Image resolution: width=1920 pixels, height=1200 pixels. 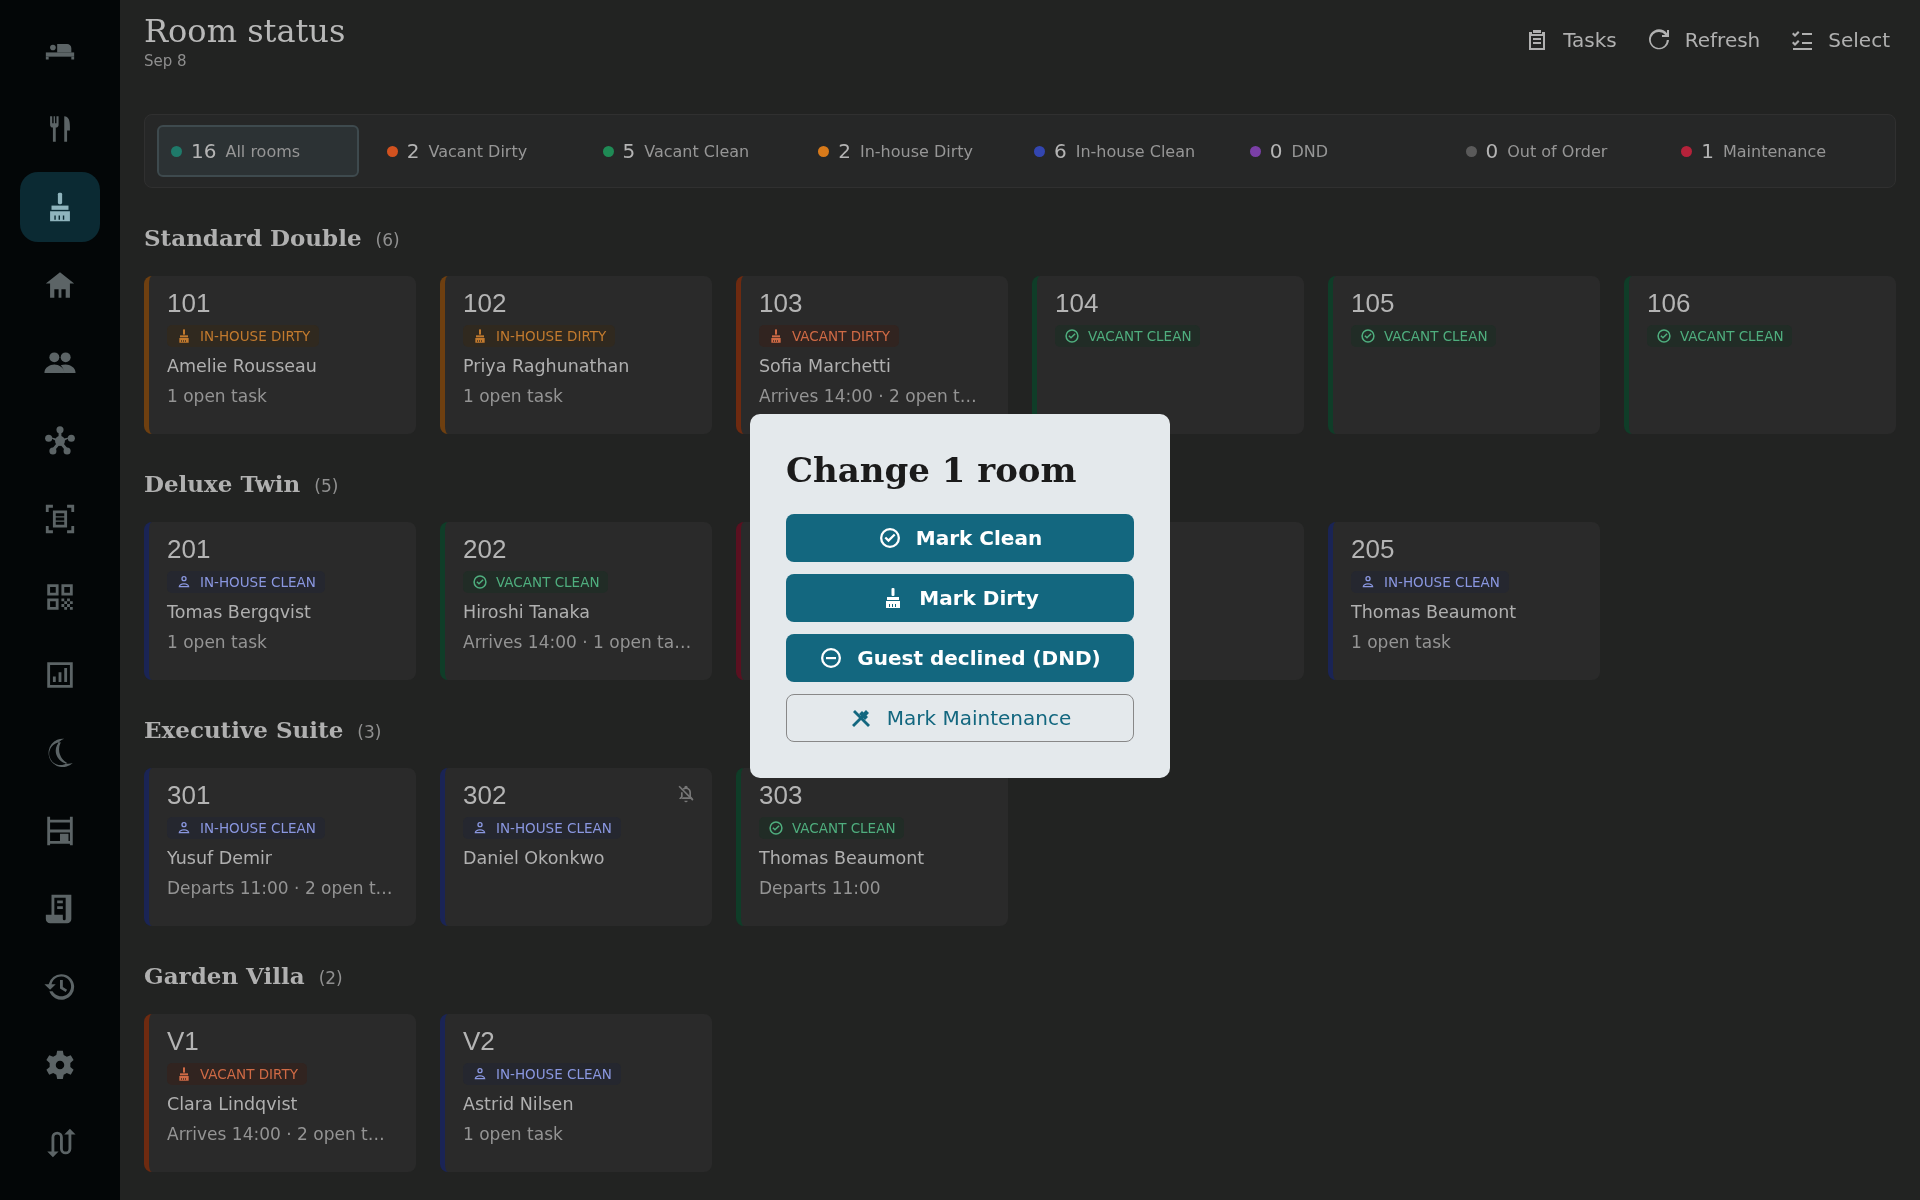 What do you see at coordinates (1373, 549) in the screenshot?
I see `room-number: 205` at bounding box center [1373, 549].